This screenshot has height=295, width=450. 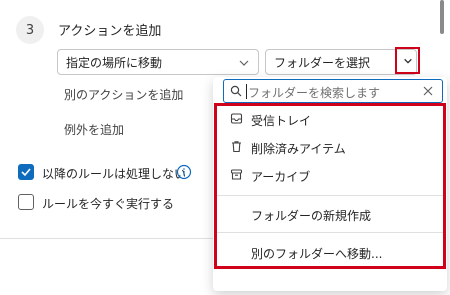 I want to click on folder-dropdown-toggle, so click(x=407, y=60).